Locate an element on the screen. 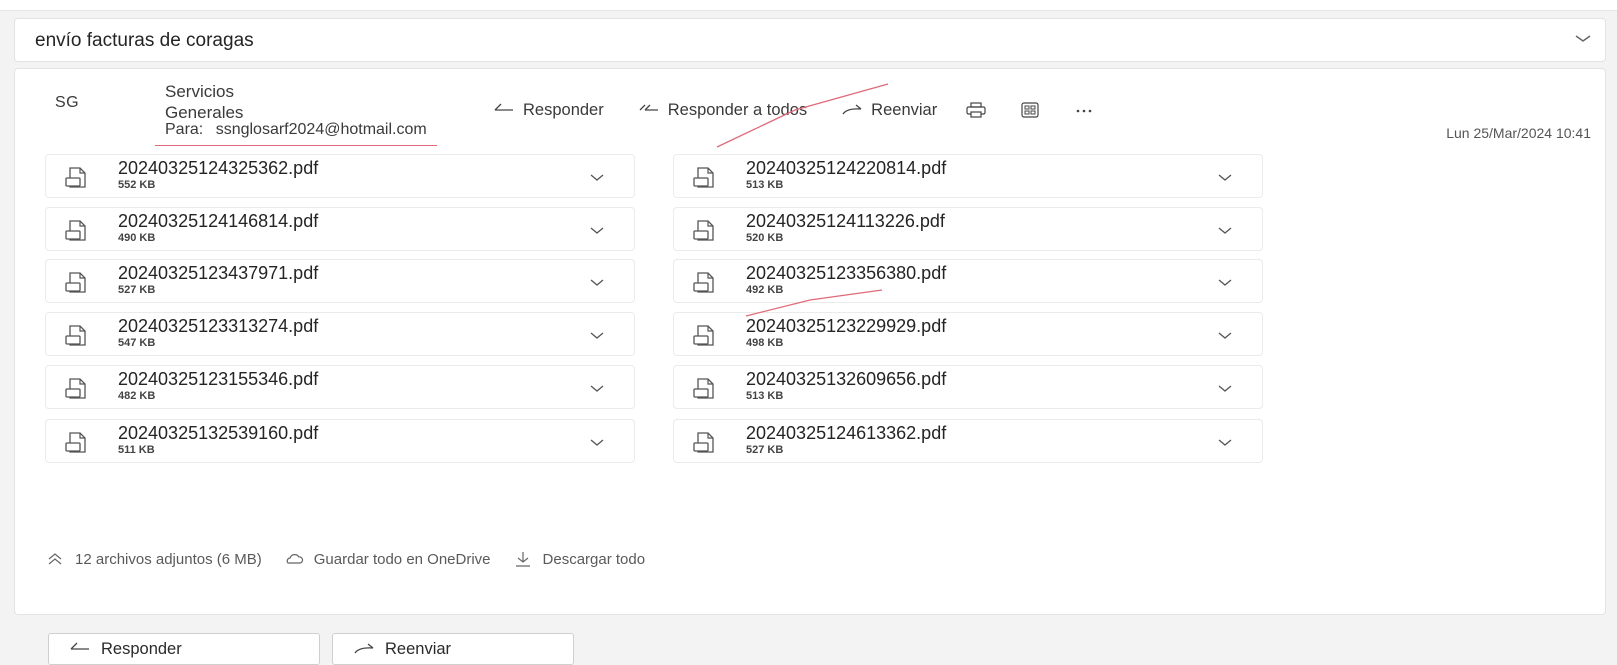  print-button is located at coordinates (976, 110).